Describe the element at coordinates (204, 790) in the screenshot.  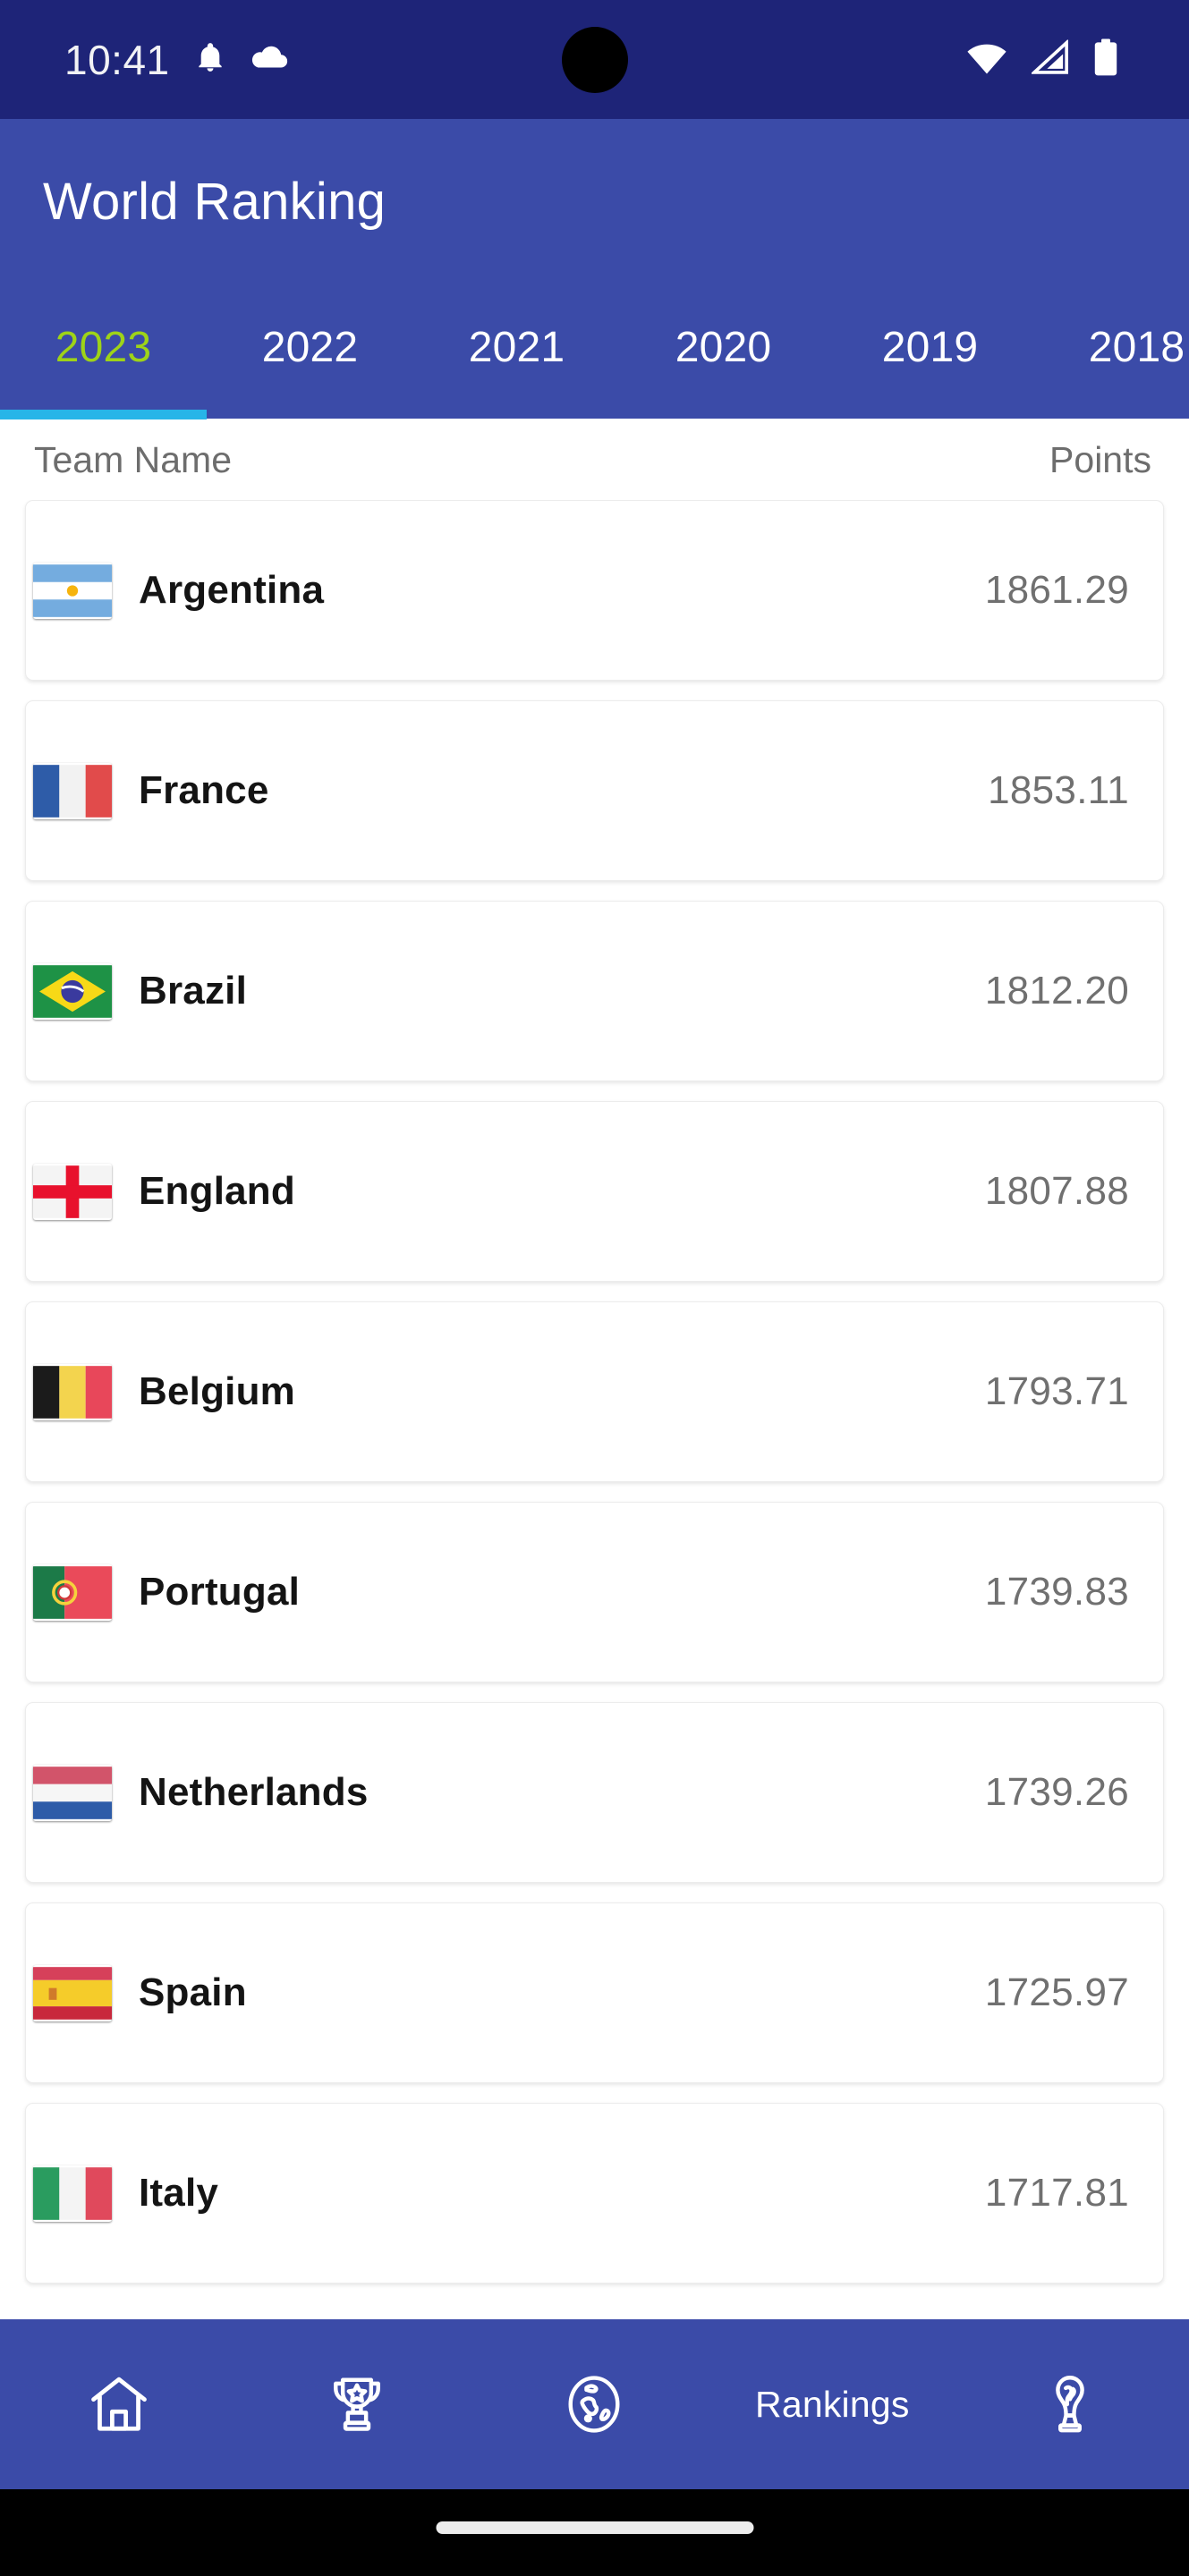
I see `team-name: France` at that location.